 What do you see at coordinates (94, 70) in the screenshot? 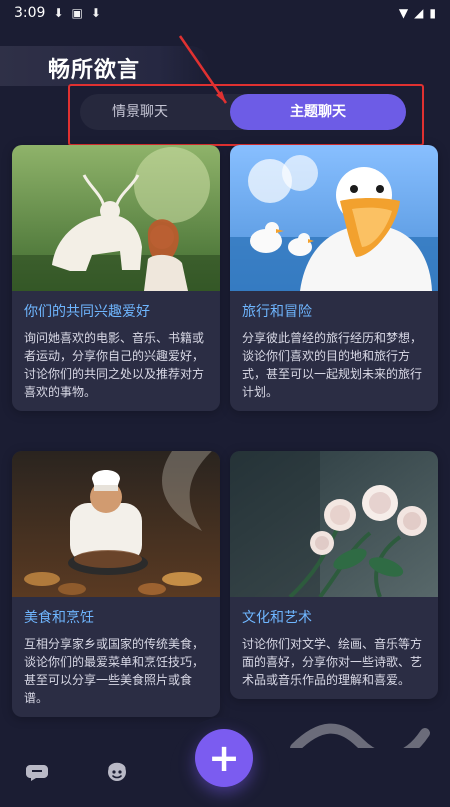
I see `page-title: 畅所欲言` at bounding box center [94, 70].